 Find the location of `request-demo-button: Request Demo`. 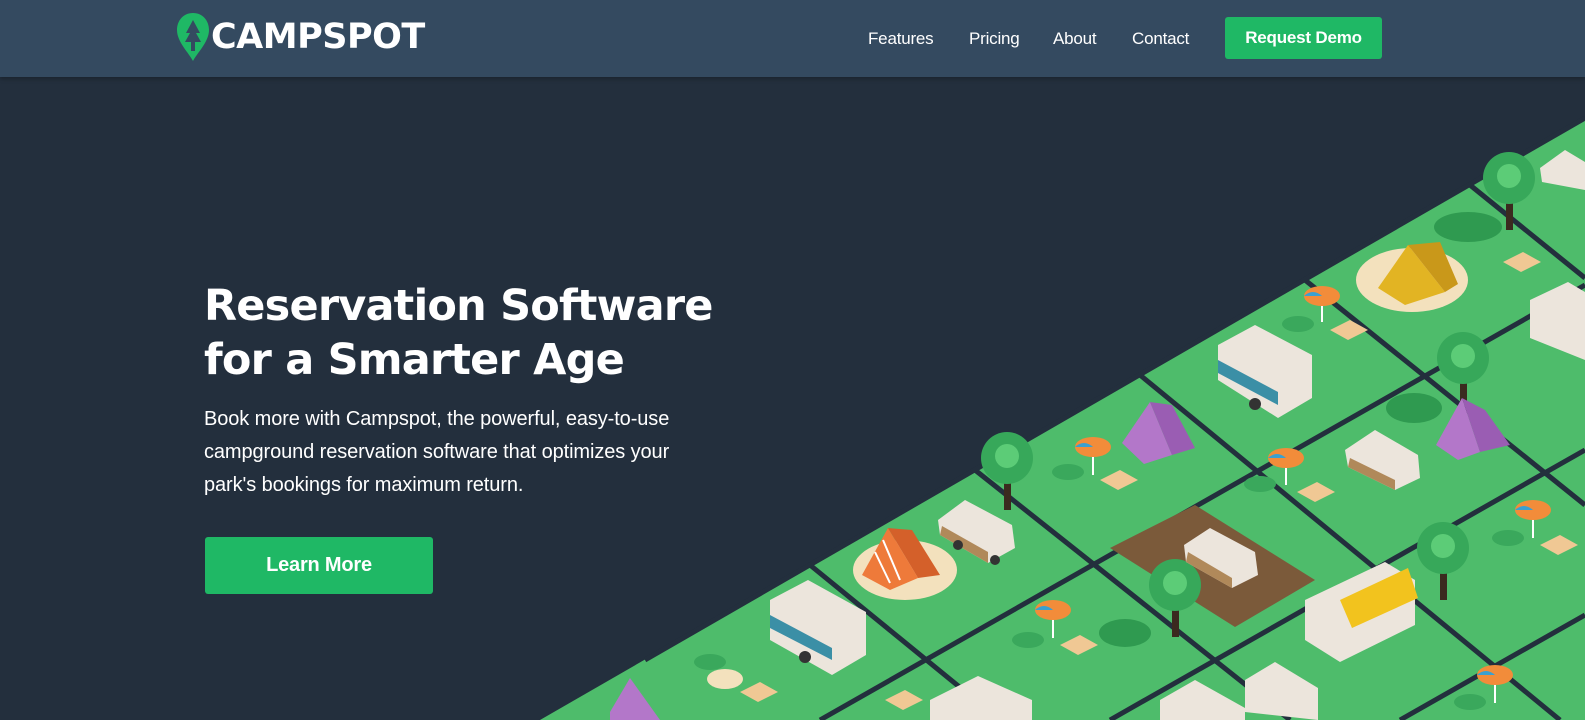

request-demo-button: Request Demo is located at coordinates (1303, 38).